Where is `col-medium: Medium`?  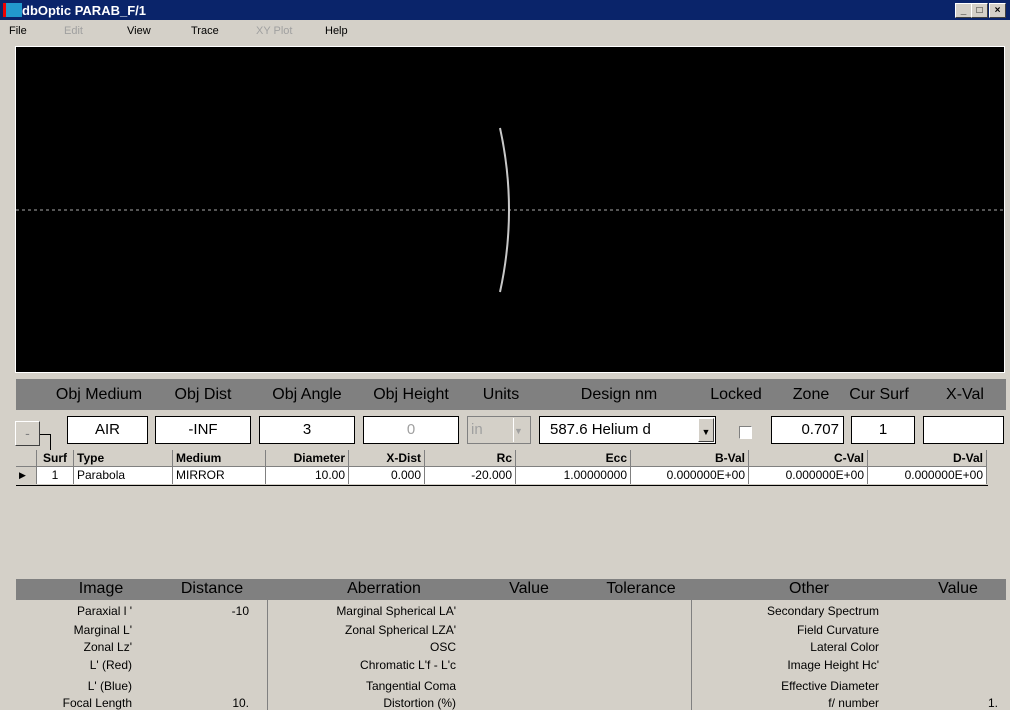 col-medium: Medium is located at coordinates (219, 458).